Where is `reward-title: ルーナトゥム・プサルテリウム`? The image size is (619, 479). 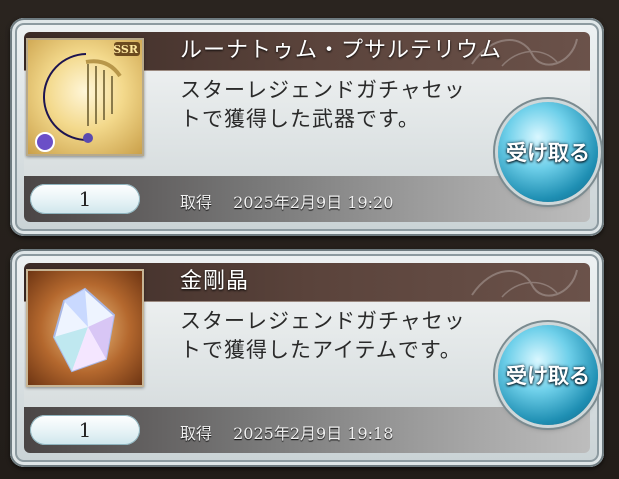 reward-title: ルーナトゥム・プサルテリウム is located at coordinates (341, 50).